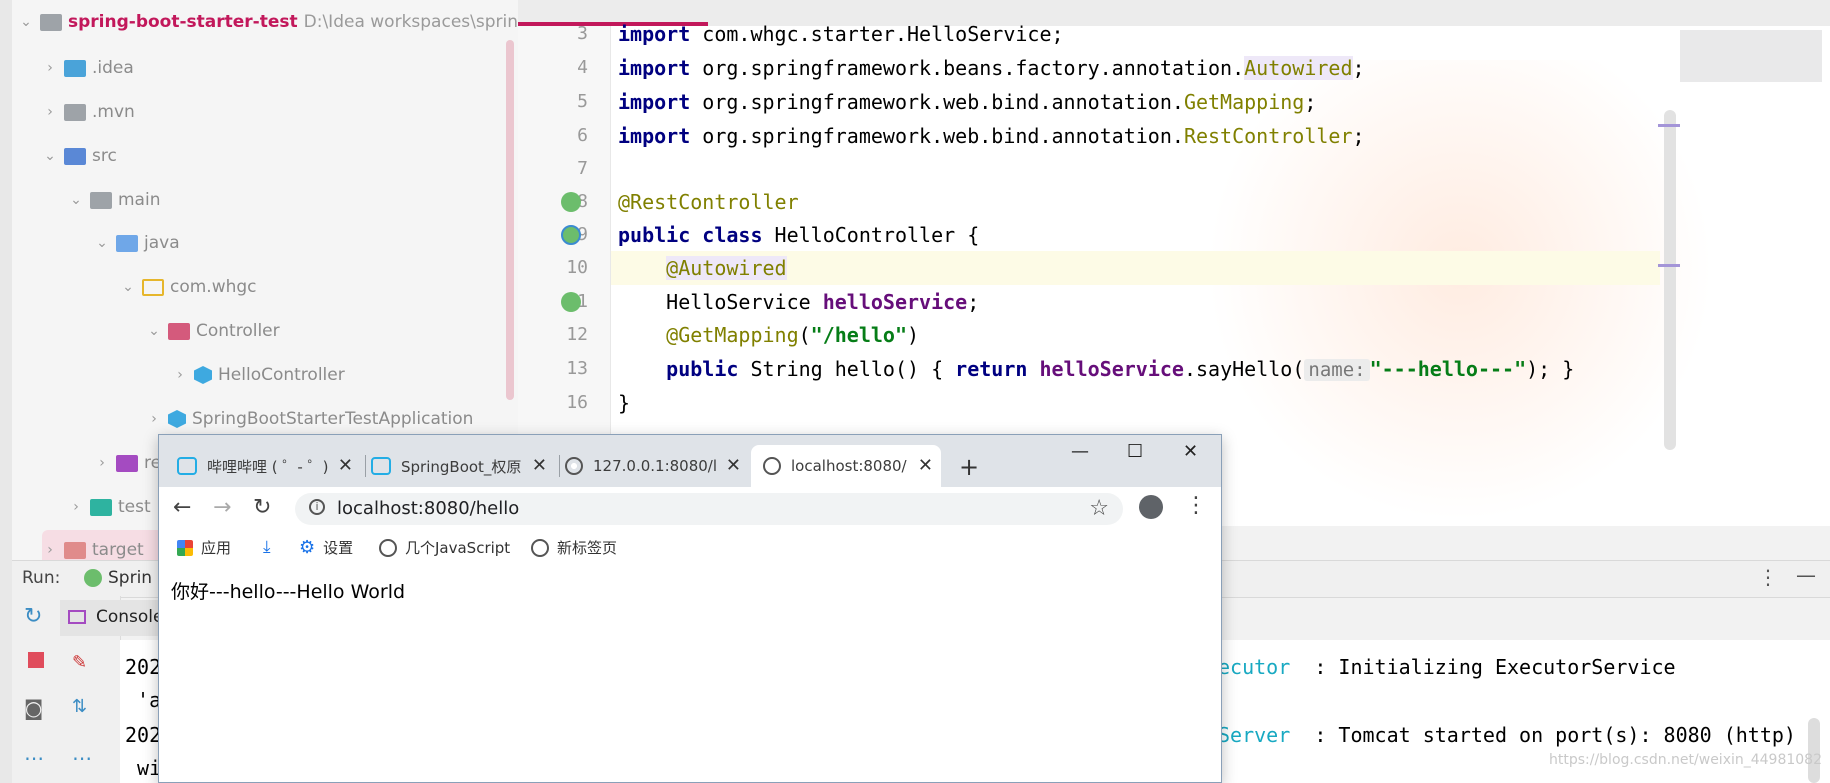  I want to click on forward-icon: →, so click(222, 507).